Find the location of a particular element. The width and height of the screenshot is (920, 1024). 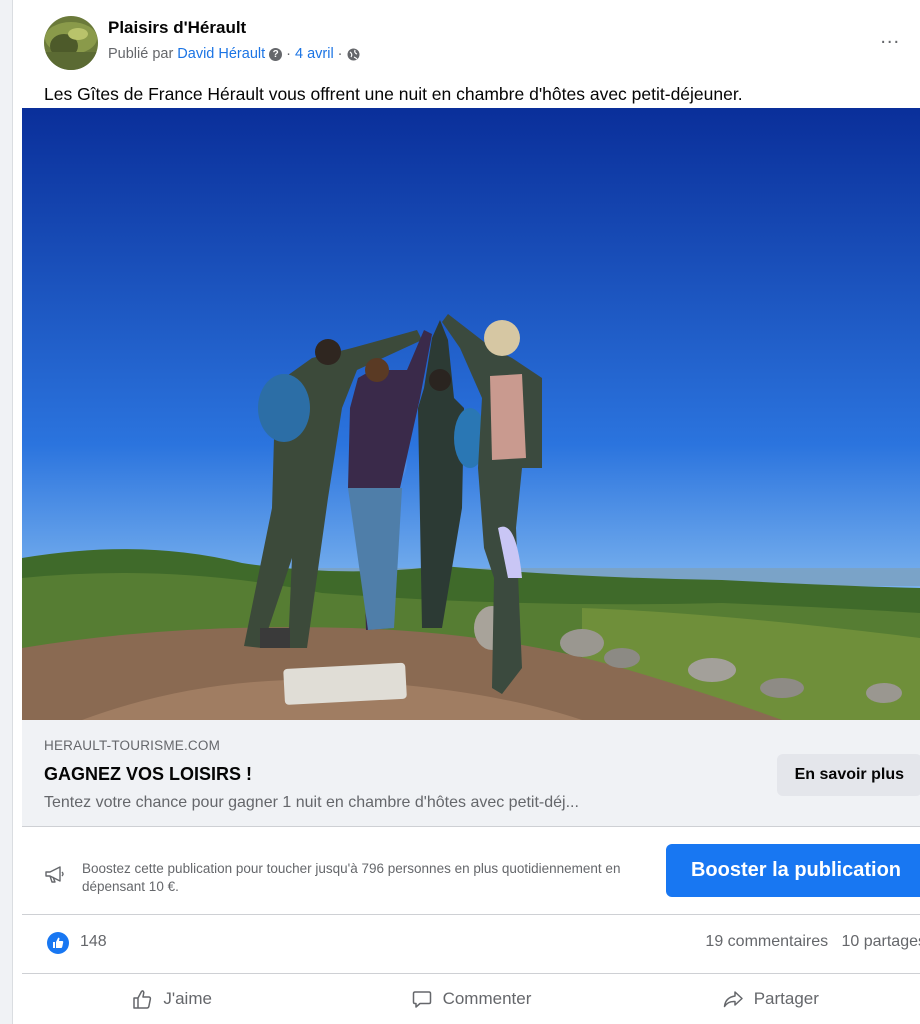

post-meta: Publié par David Hérault ? · 4 avril · is located at coordinates (234, 54).